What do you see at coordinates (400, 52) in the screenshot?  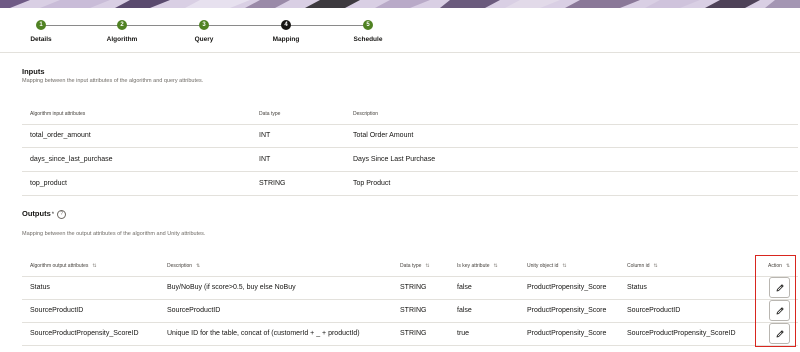 I see `divider` at bounding box center [400, 52].